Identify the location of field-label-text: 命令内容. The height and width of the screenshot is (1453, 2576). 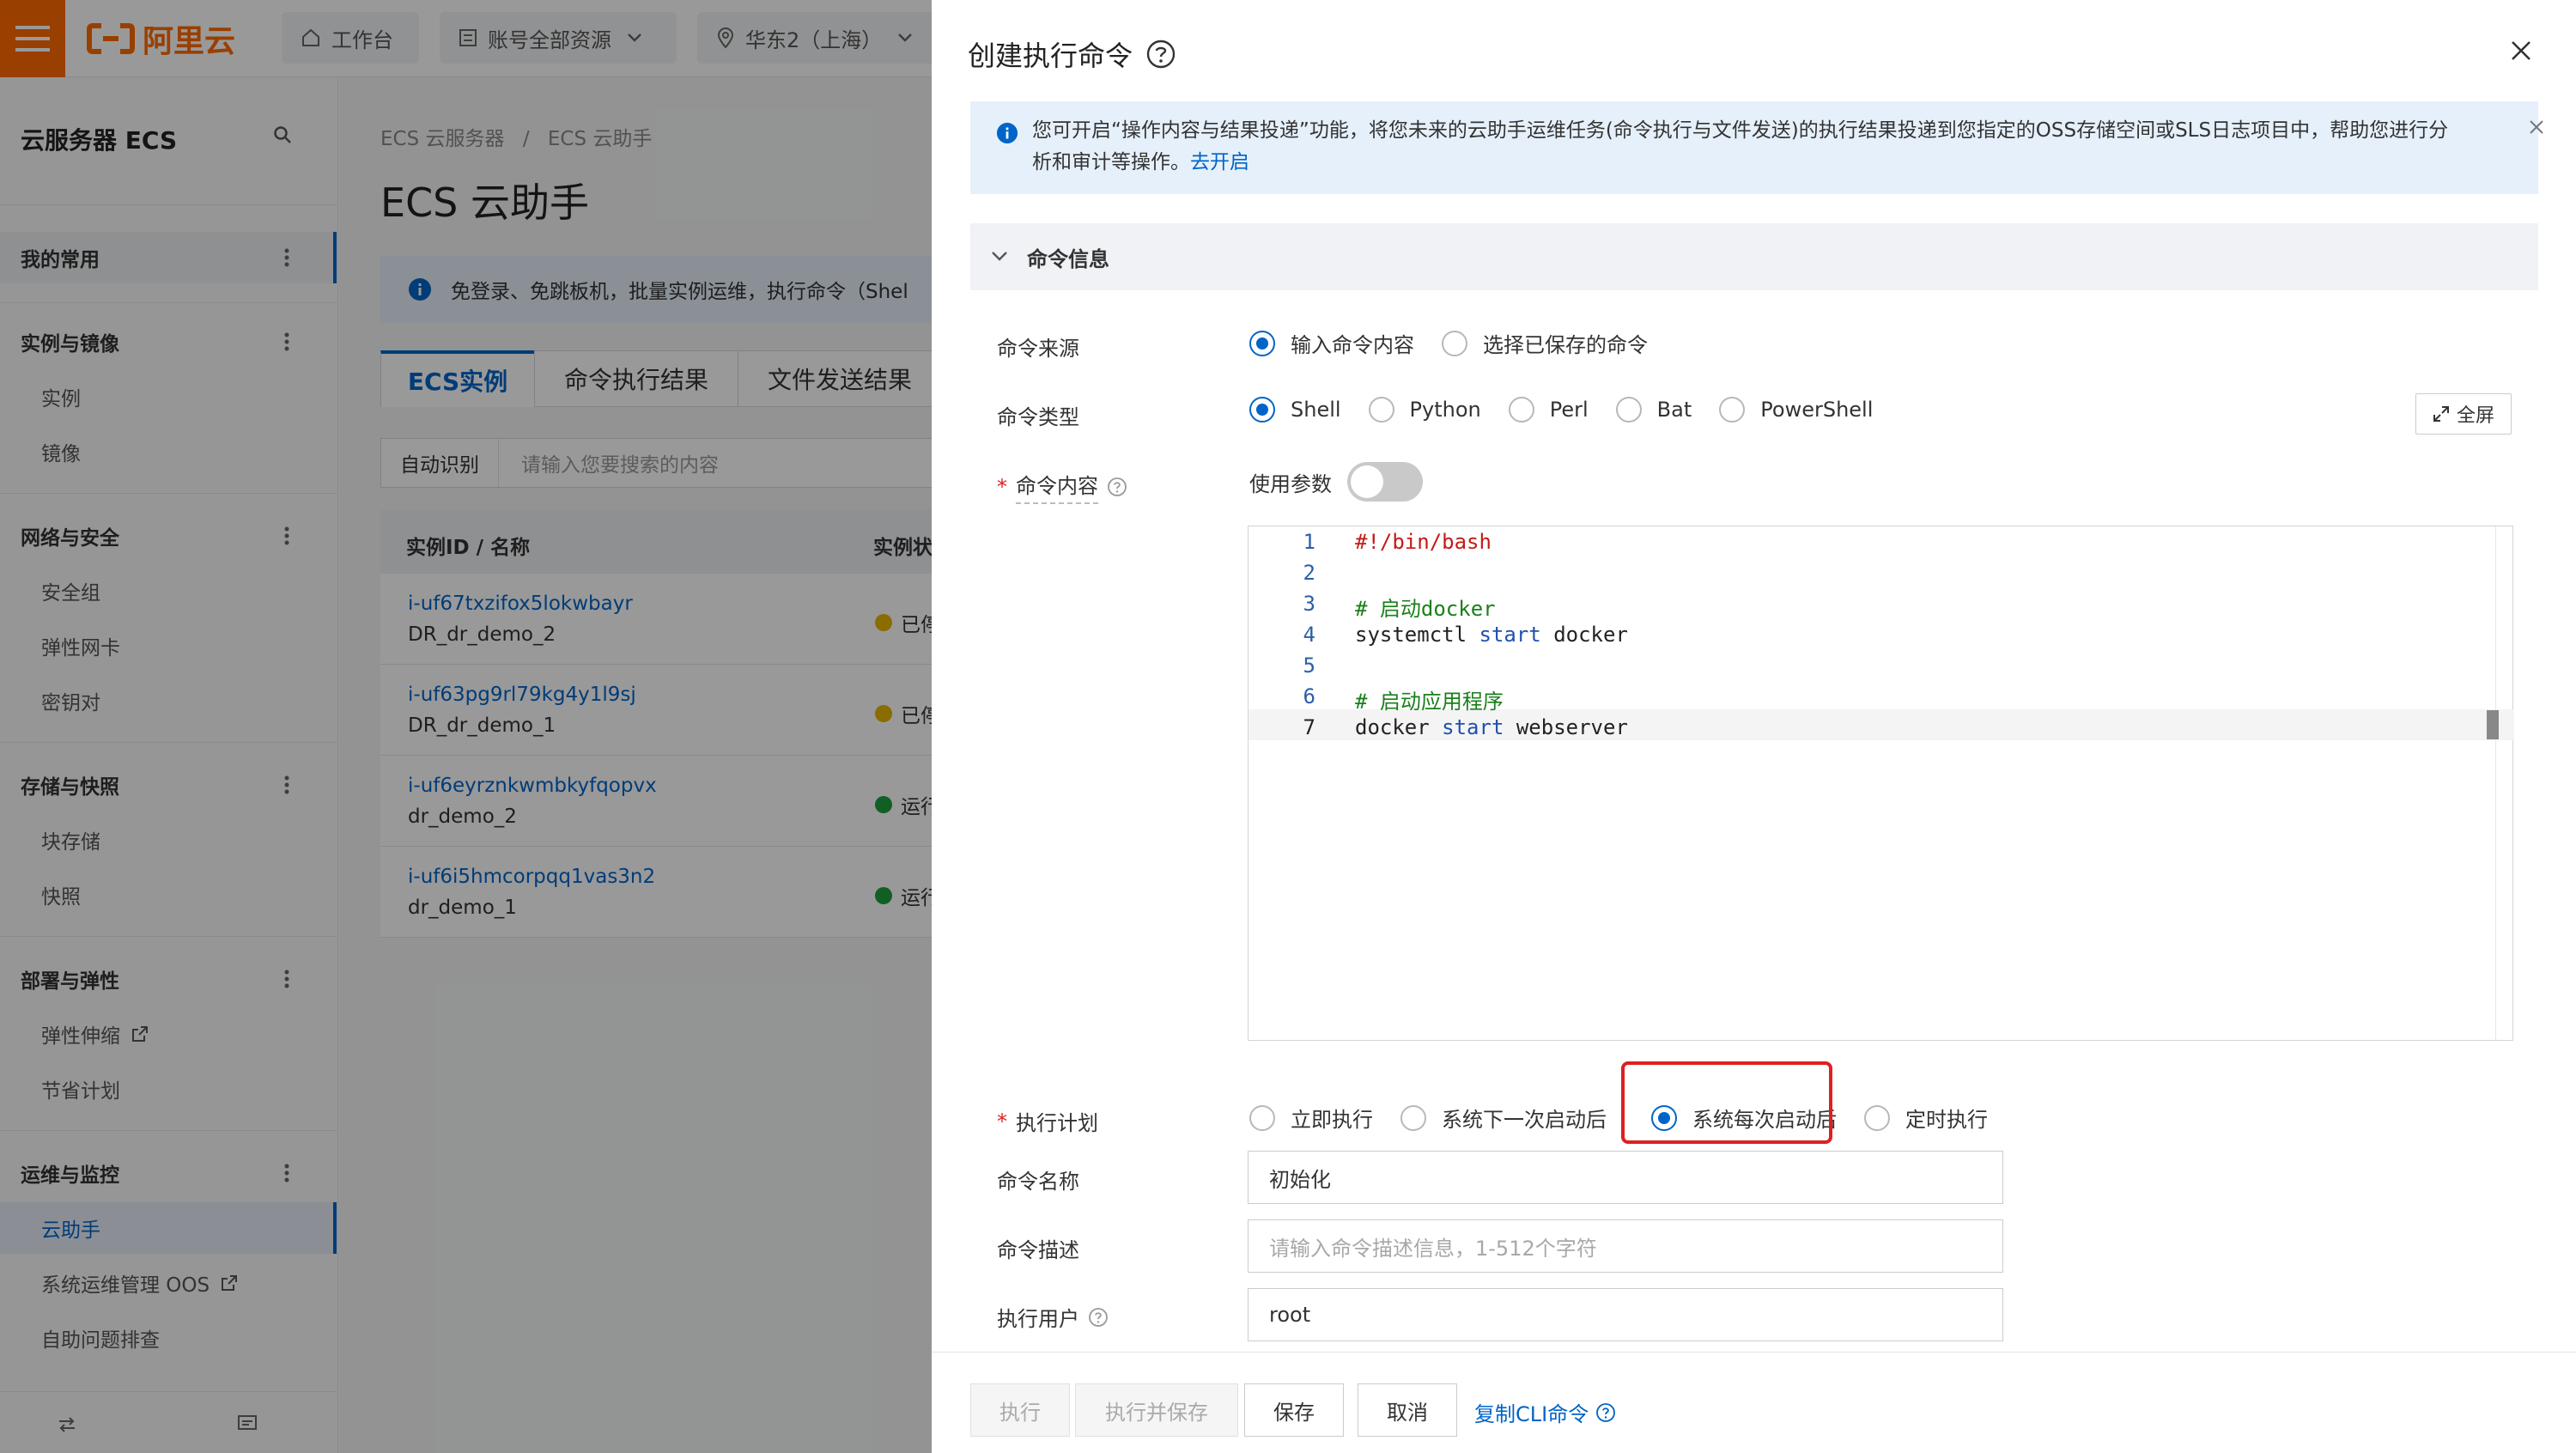
(1057, 487).